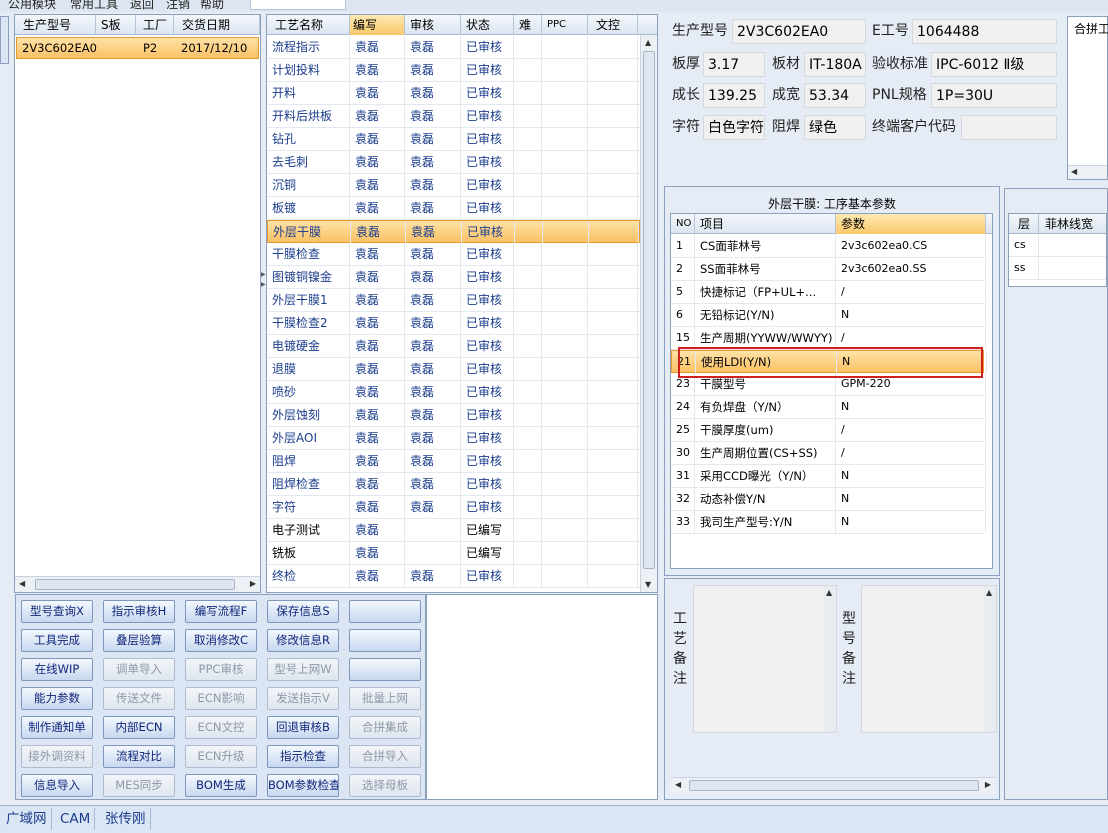  What do you see at coordinates (303, 669) in the screenshot?
I see `button-2-3: 型号上网W` at bounding box center [303, 669].